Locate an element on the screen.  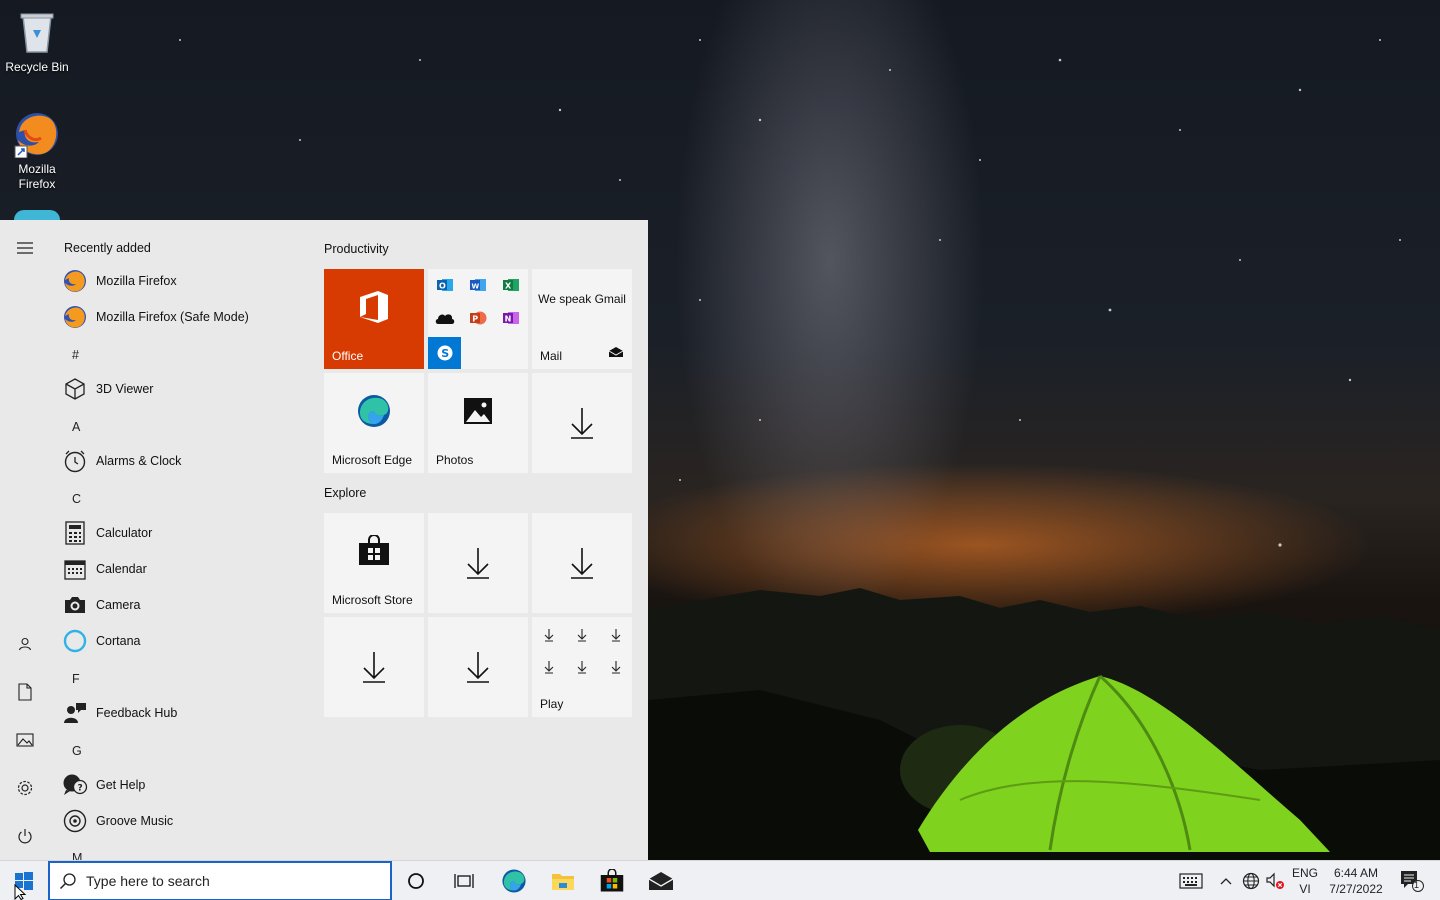
globe-icon is located at coordinates (1251, 881).